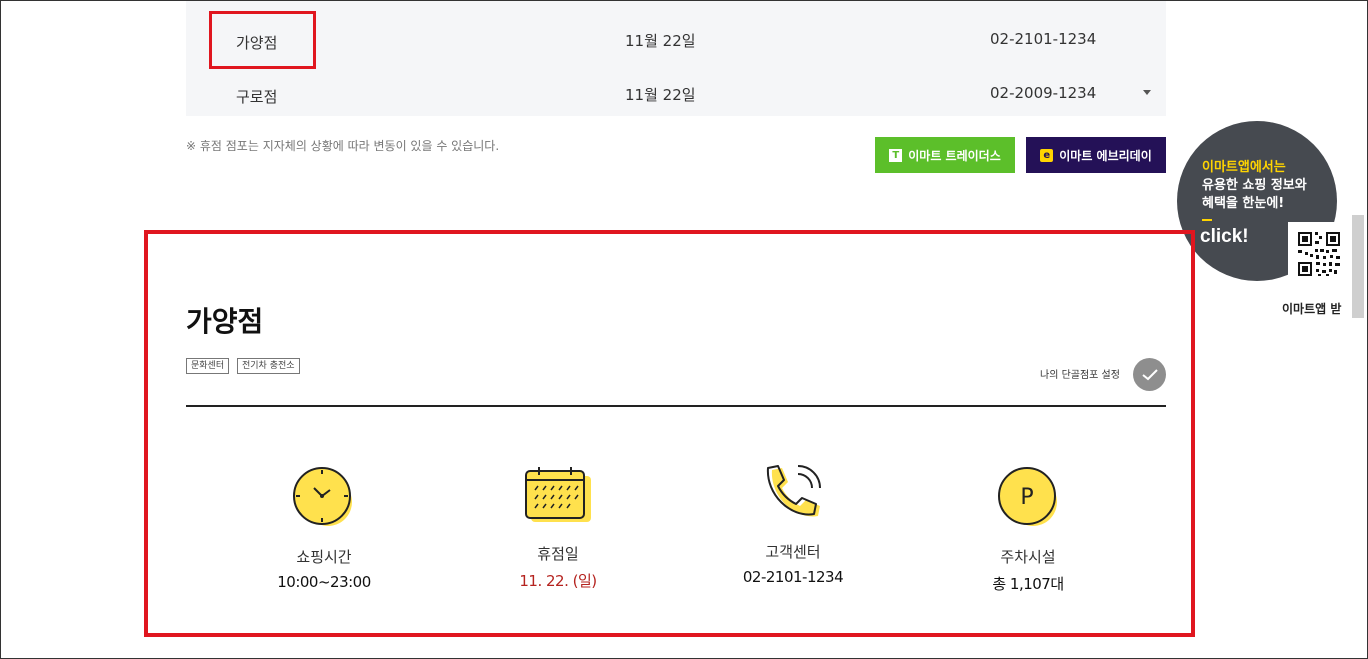 The image size is (1368, 659). Describe the element at coordinates (1043, 93) in the screenshot. I see `phone-cell: 02-2009-1234` at that location.